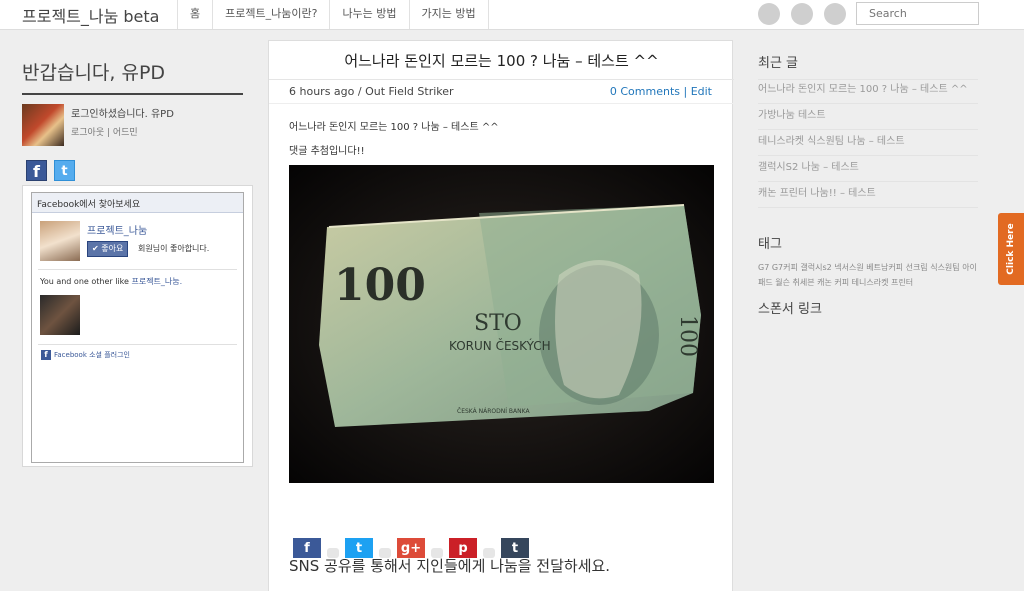 The image size is (1024, 591). What do you see at coordinates (380, 285) in the screenshot?
I see `banknote-value: 100` at bounding box center [380, 285].